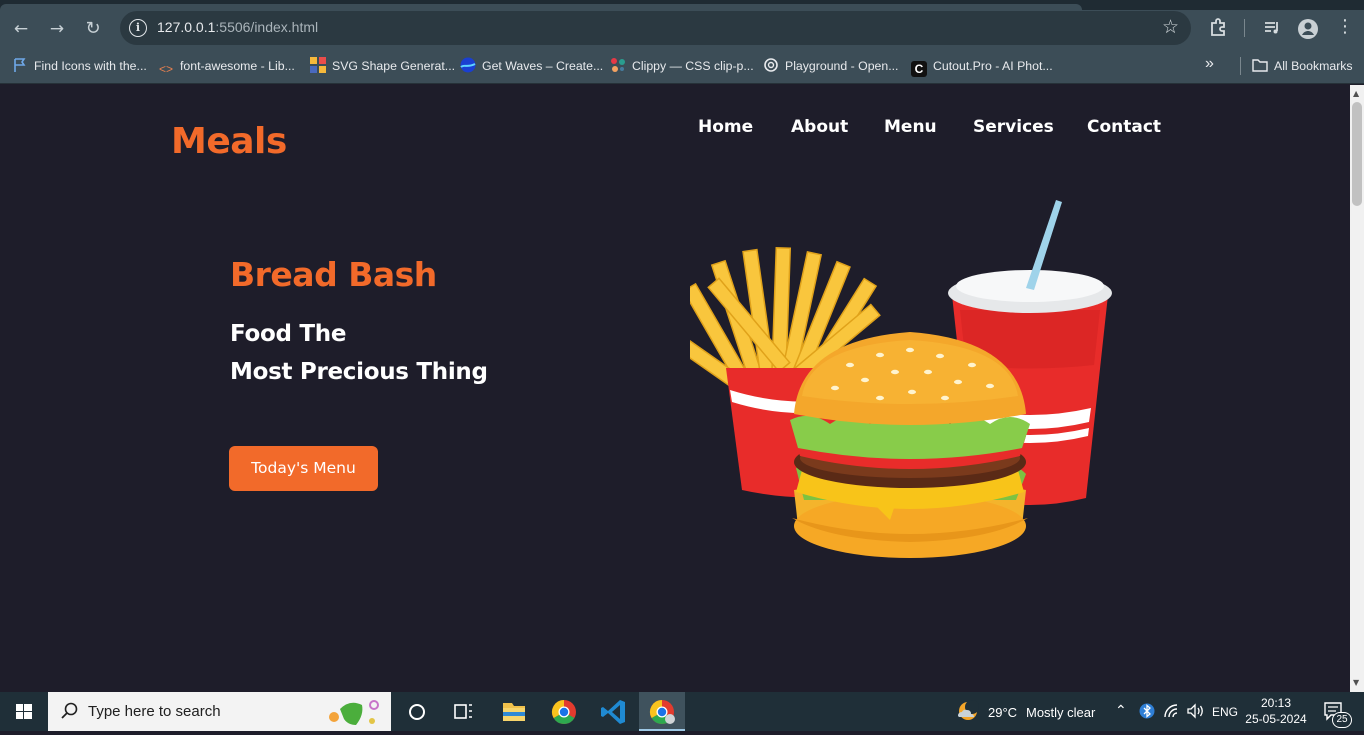 This screenshot has height=735, width=1364. I want to click on url-text: 127.0.0.1:5506/index.html, so click(237, 27).